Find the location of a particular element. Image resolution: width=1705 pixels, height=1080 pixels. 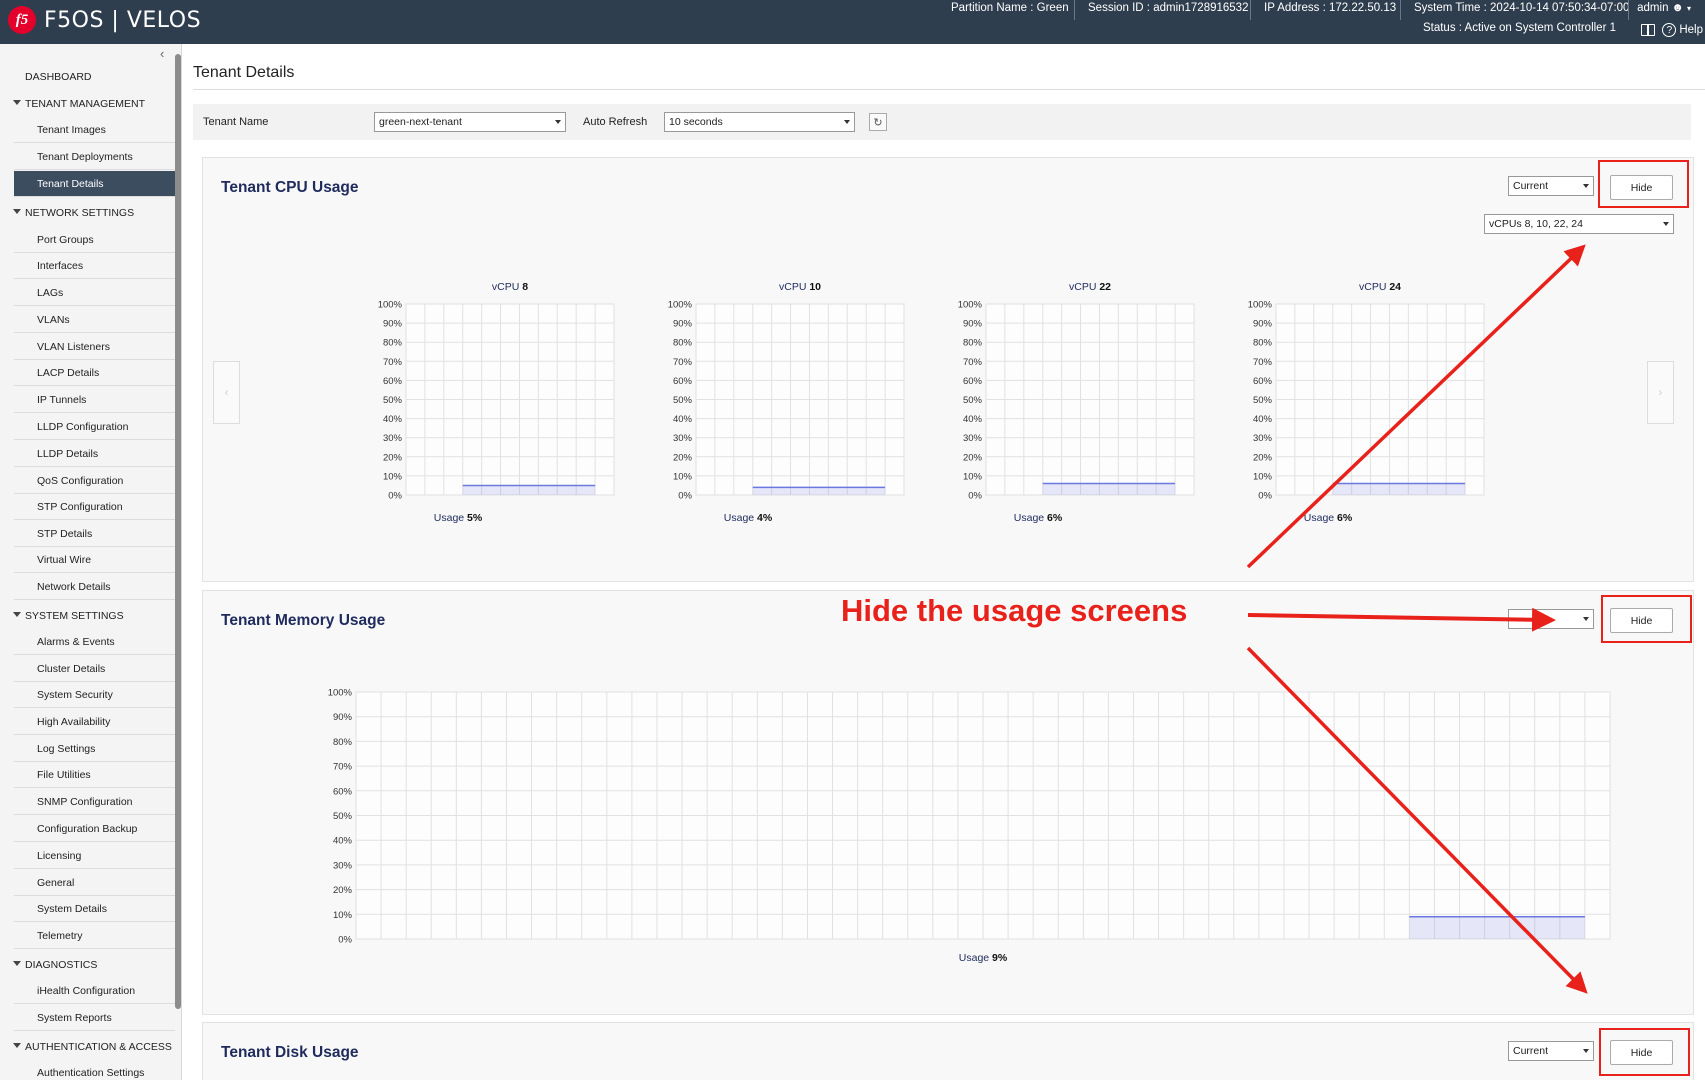

help-label: Help is located at coordinates (1691, 30).